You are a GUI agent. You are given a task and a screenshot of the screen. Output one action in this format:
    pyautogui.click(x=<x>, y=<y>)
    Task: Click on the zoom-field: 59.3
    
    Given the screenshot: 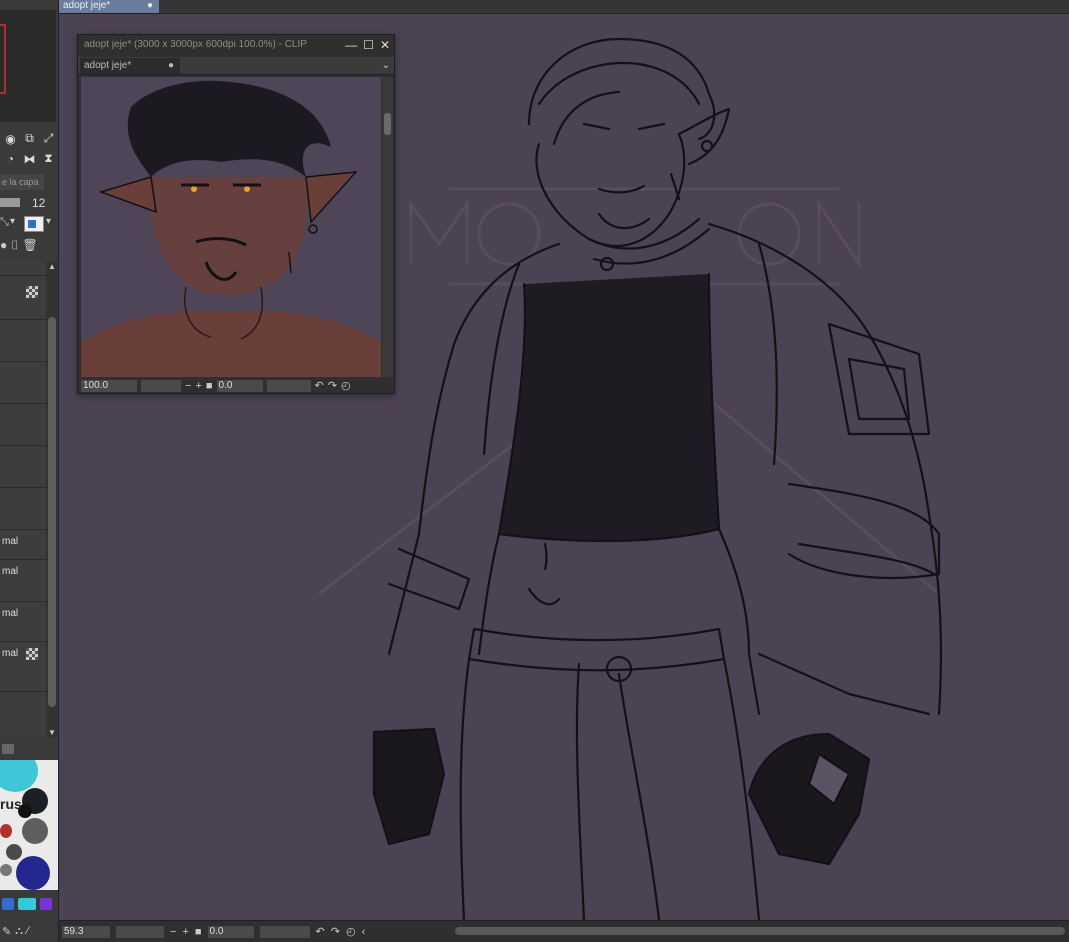 What is the action you would take?
    pyautogui.click(x=86, y=931)
    